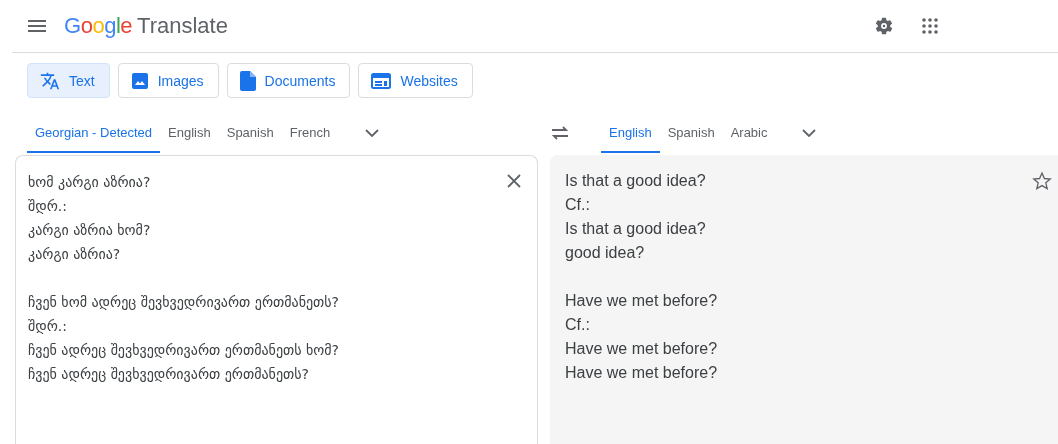 Image resolution: width=1058 pixels, height=444 pixels. What do you see at coordinates (605, 253) in the screenshot?
I see `translation-line: good idea?` at bounding box center [605, 253].